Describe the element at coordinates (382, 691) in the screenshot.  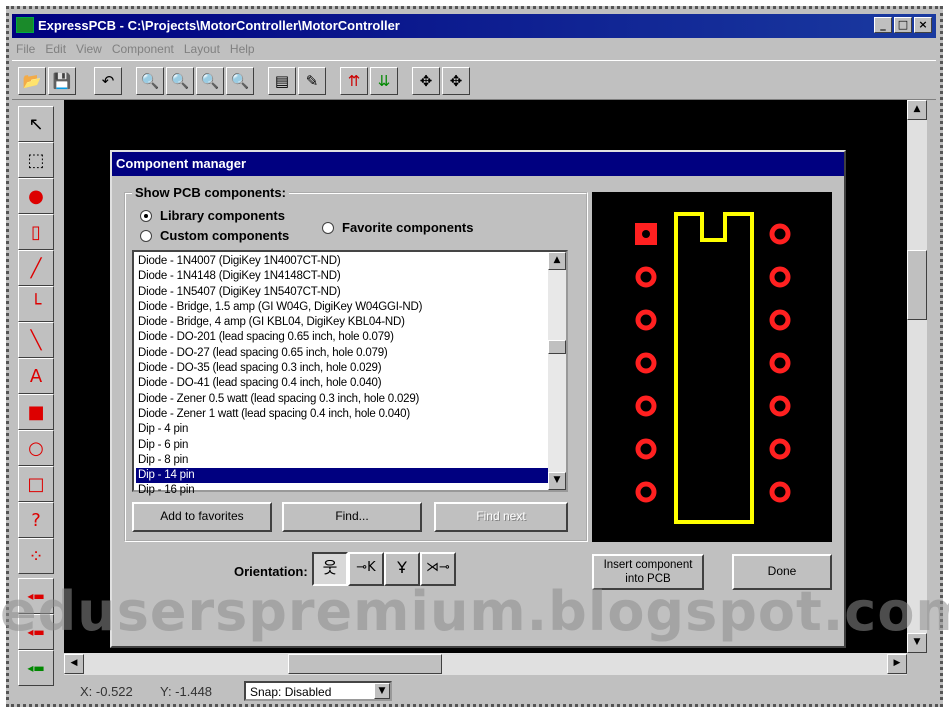
I see `chevron-down-icon: ▼` at that location.